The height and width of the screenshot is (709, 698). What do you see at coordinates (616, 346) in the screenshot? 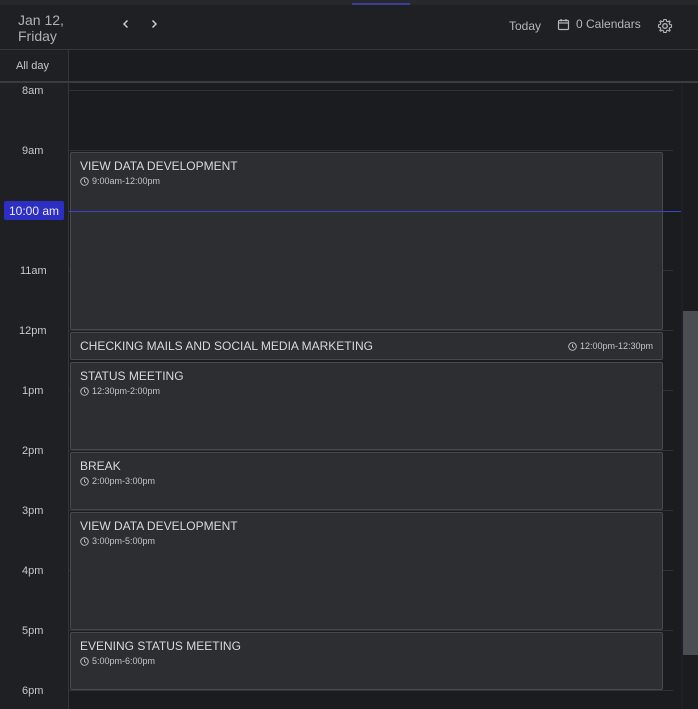
I see `event-time-text: 12:00pm-12:30pm` at bounding box center [616, 346].